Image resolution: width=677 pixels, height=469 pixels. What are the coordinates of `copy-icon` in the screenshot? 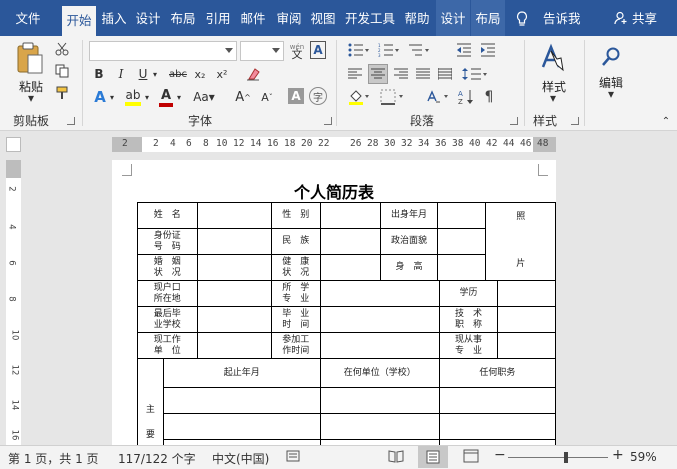 It's located at (62, 71).